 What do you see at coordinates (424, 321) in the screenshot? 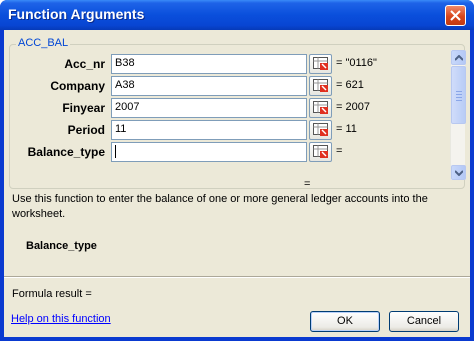
I see `cancel-button: Cancel` at bounding box center [424, 321].